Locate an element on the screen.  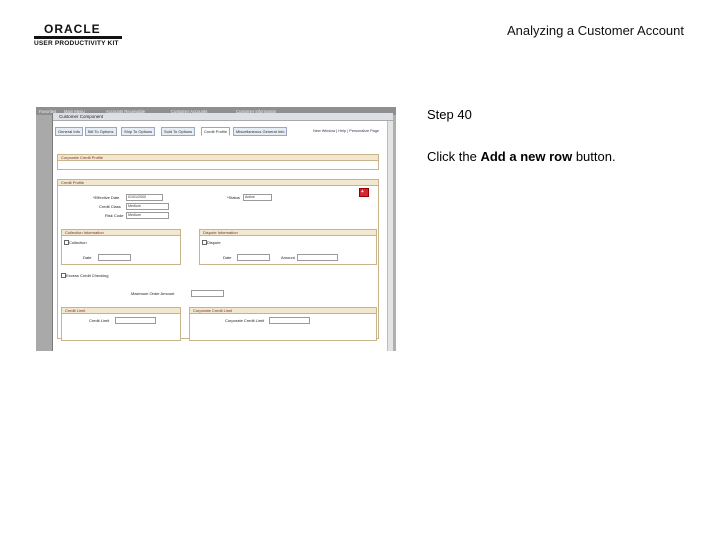
step-label: Step 40 is located at coordinates (449, 114).